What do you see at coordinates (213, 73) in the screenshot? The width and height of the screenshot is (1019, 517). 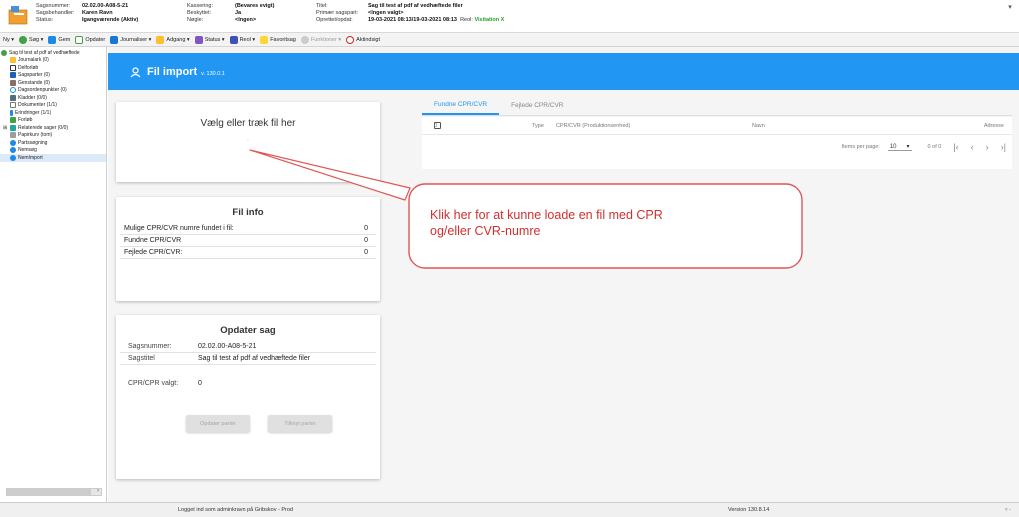 I see `banner-version: v. 130.0.1` at bounding box center [213, 73].